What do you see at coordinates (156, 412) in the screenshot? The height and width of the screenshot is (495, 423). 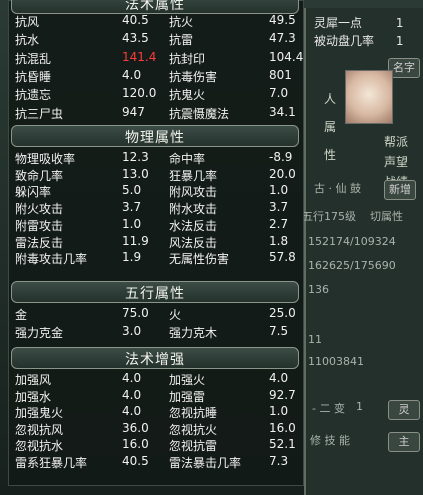 I see `attribute-row: 加强鬼火 4.0 忽视抗睡 1.0` at bounding box center [156, 412].